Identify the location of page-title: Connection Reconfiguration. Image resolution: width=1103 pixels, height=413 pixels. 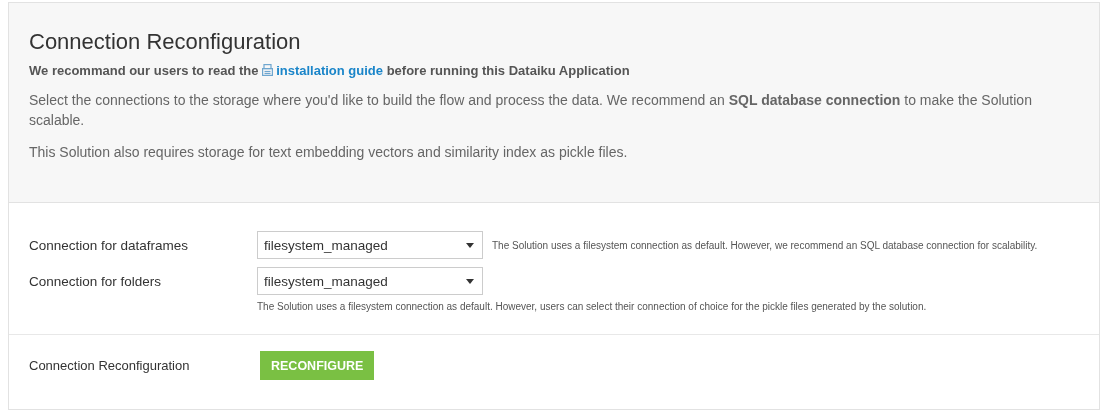
(165, 42).